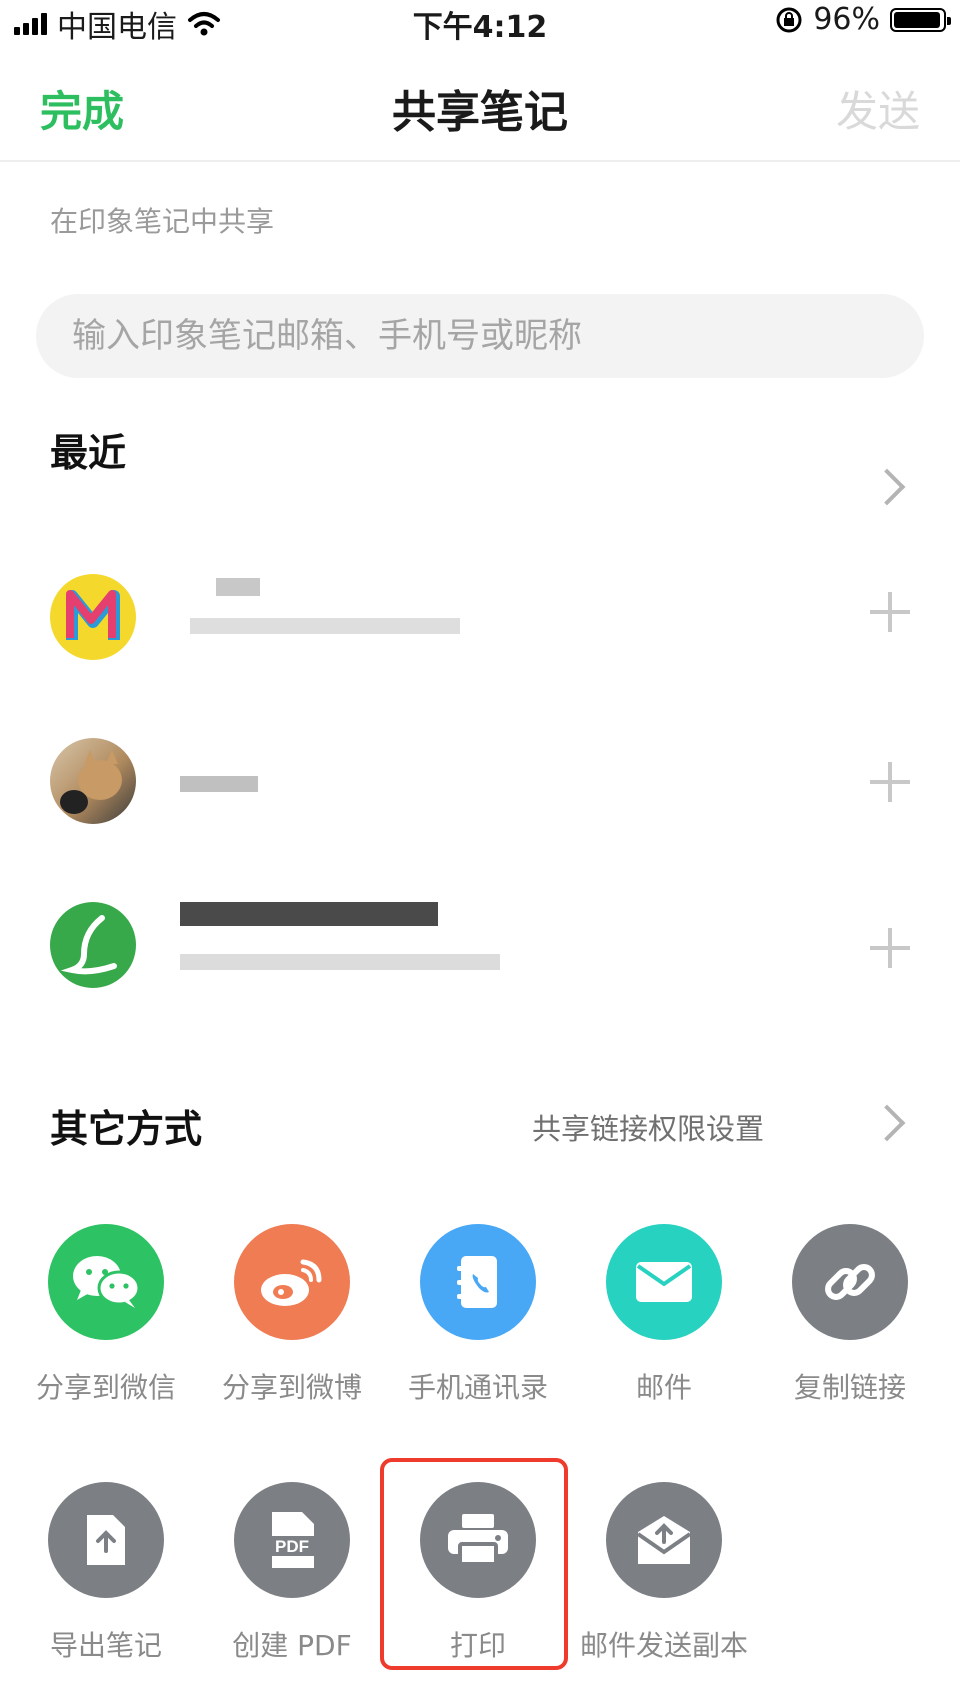 The height and width of the screenshot is (1702, 960). I want to click on status-bar: 中国电信 下午4:12 96%, so click(480, 22).